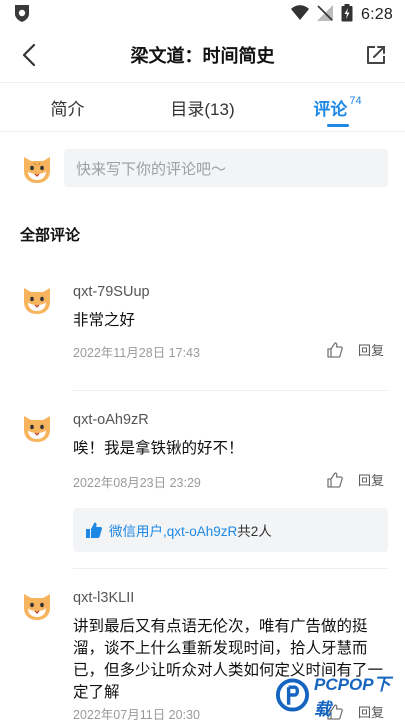  Describe the element at coordinates (204, 332) in the screenshot. I see `comment-item: qxt-79SUup 非常之好 2022年11月28日 17:43 回复` at that location.